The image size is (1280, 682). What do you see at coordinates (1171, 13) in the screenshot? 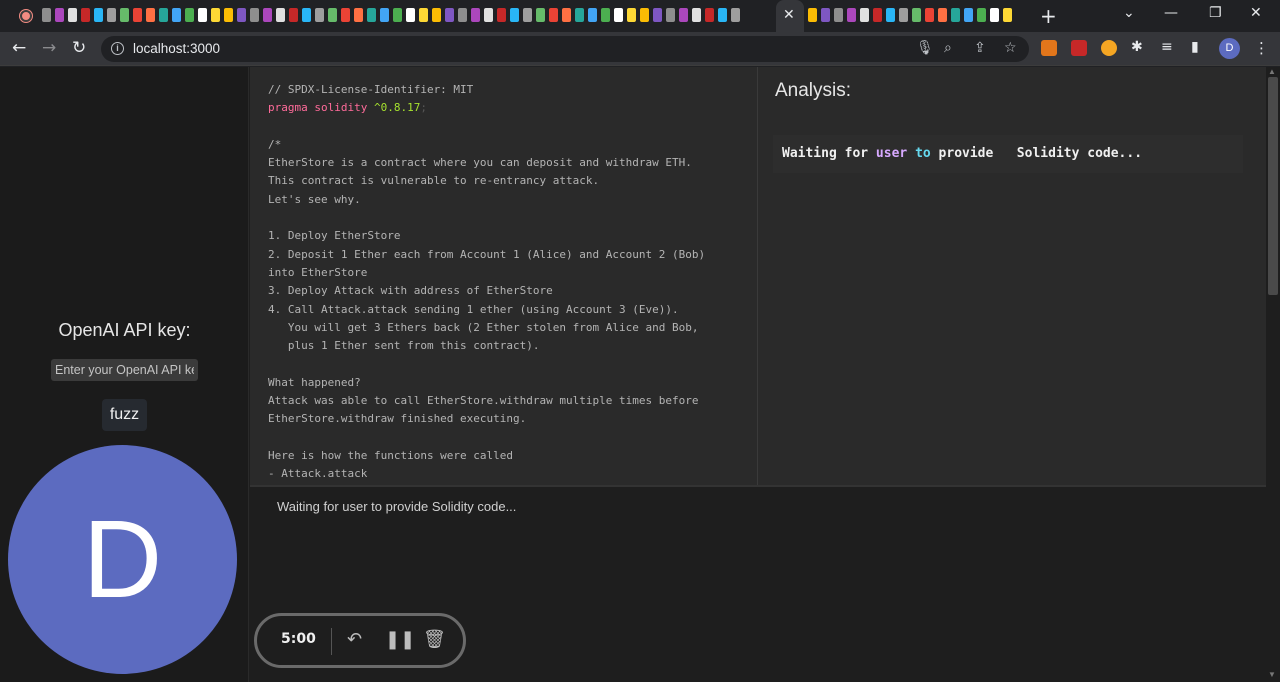
I see `minimize-icon: —` at bounding box center [1171, 13].